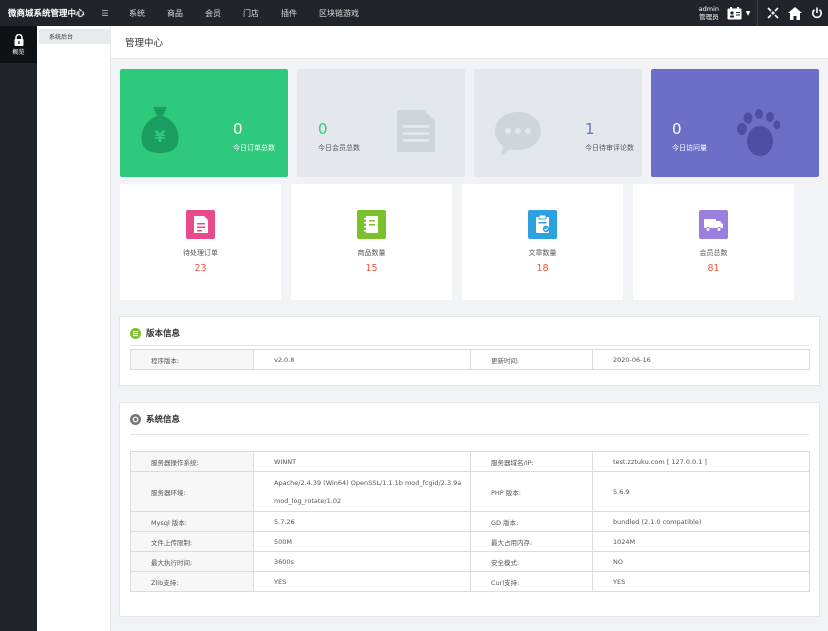 Image resolution: width=828 pixels, height=631 pixels. Describe the element at coordinates (748, 13) in the screenshot. I see `chevron-down-icon: ▼` at that location.